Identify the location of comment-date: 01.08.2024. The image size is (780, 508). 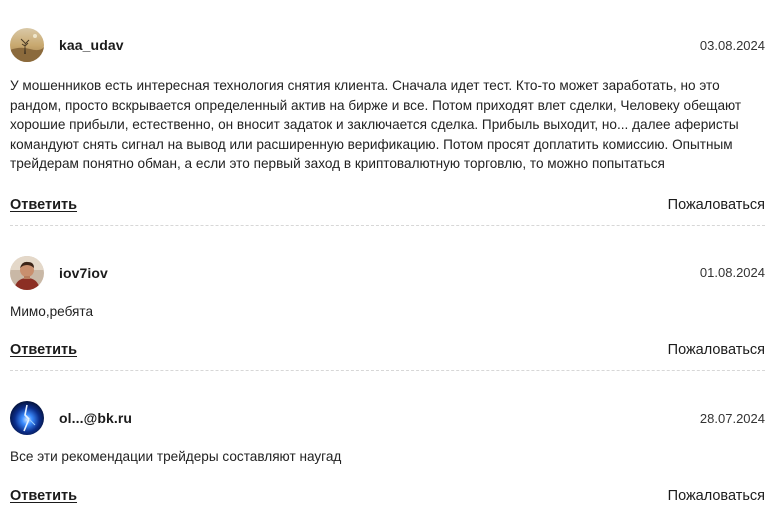
(732, 272).